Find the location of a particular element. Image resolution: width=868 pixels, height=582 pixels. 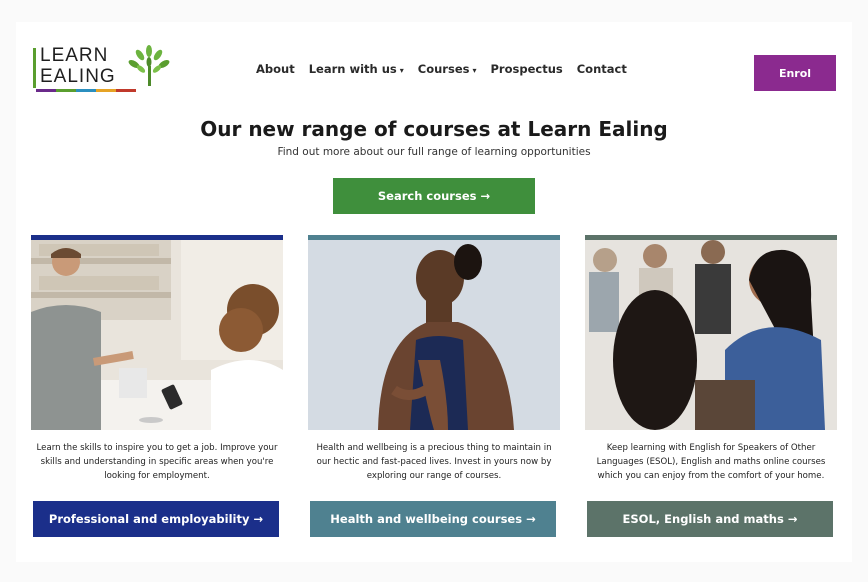

logo-bar is located at coordinates (34, 68).